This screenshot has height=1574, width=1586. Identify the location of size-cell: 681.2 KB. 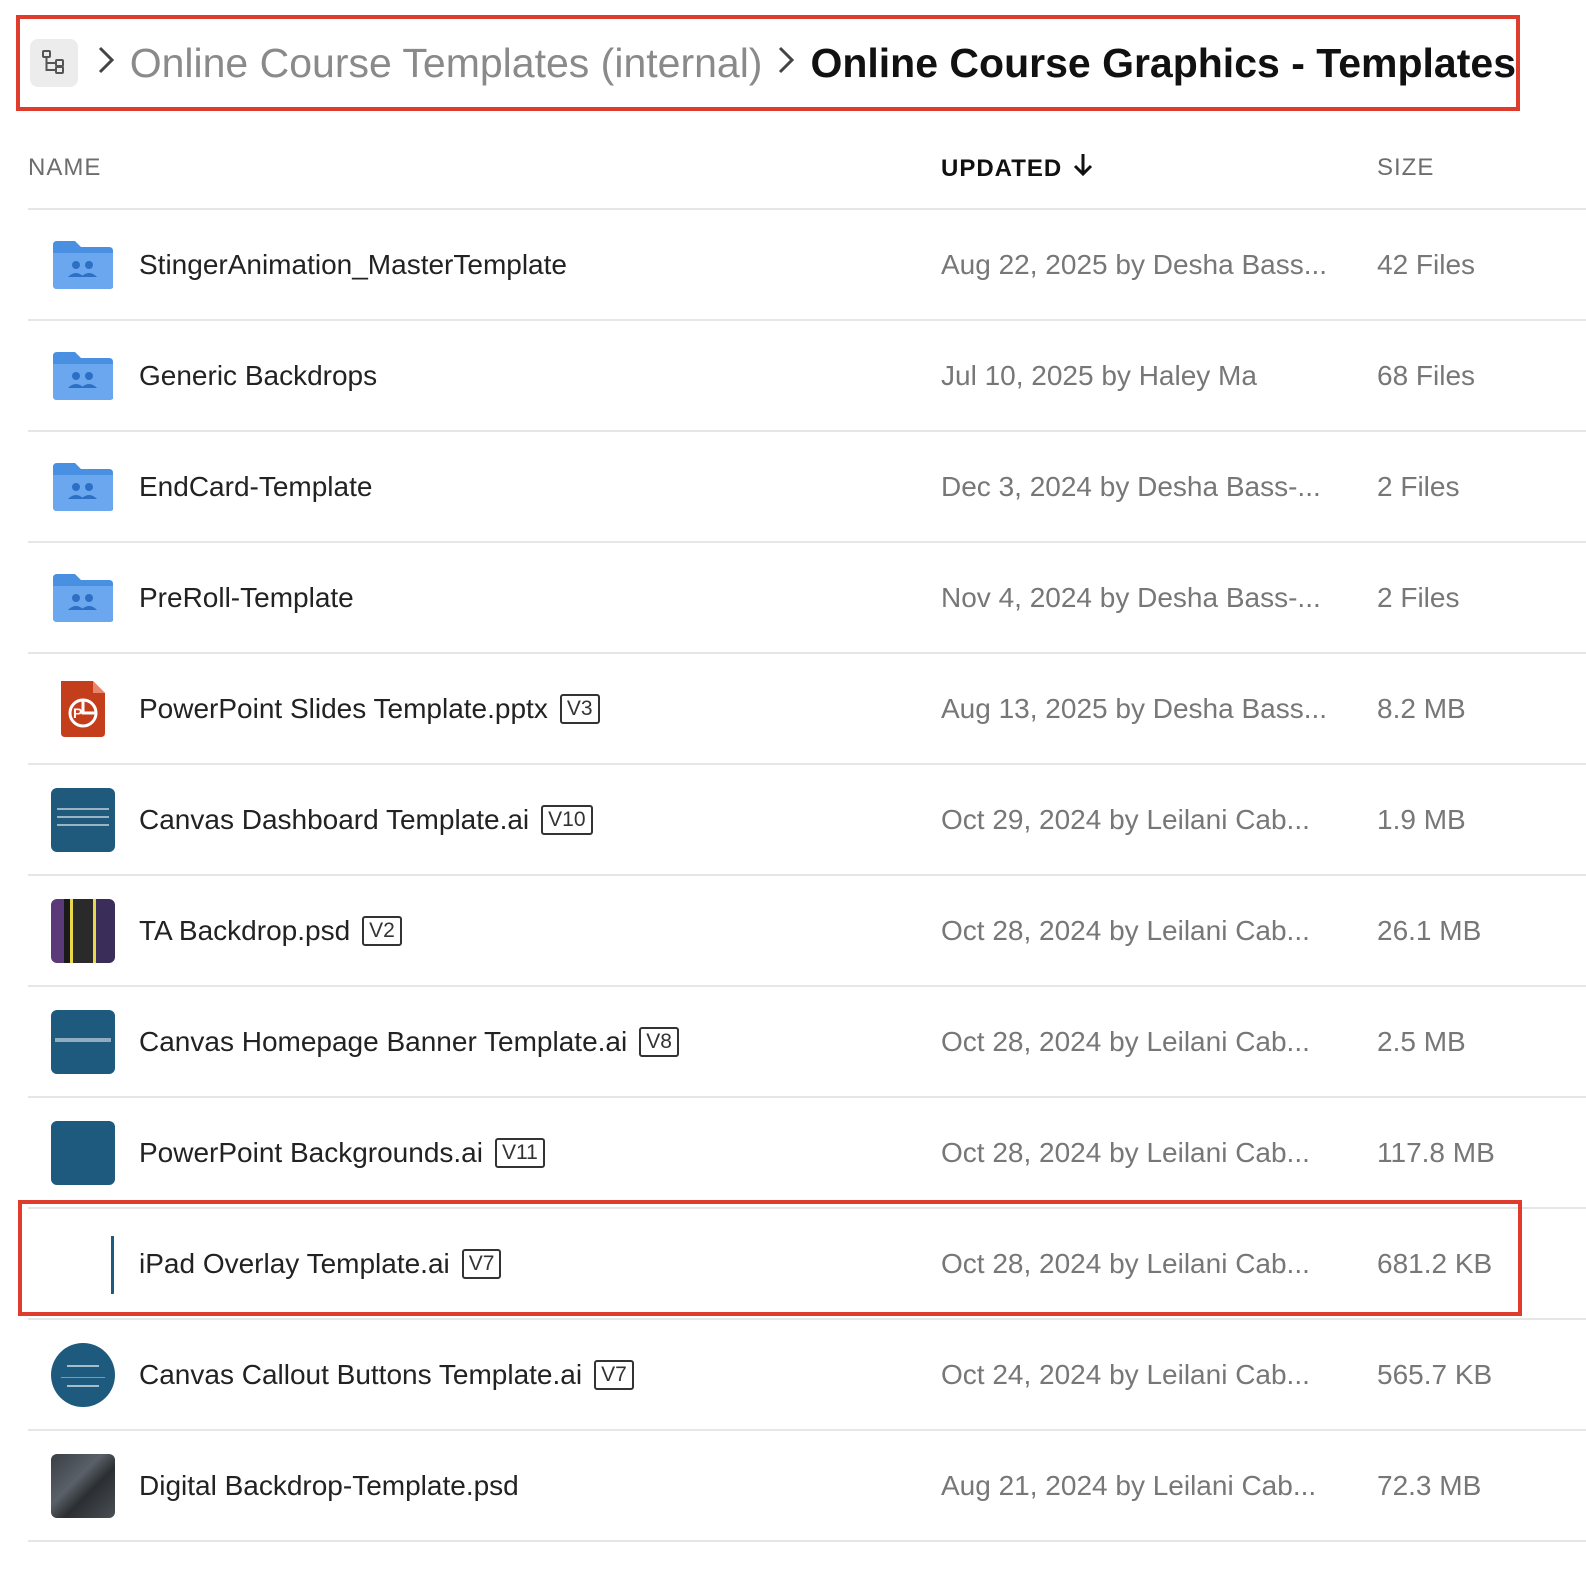
(1435, 1263).